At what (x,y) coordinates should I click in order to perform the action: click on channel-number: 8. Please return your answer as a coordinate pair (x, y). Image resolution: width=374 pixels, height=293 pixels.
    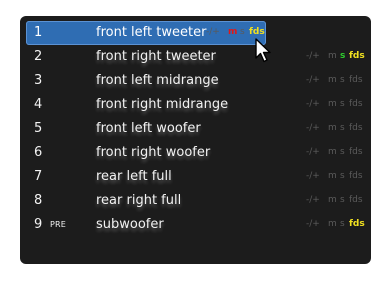
    Looking at the image, I should click on (38, 200).